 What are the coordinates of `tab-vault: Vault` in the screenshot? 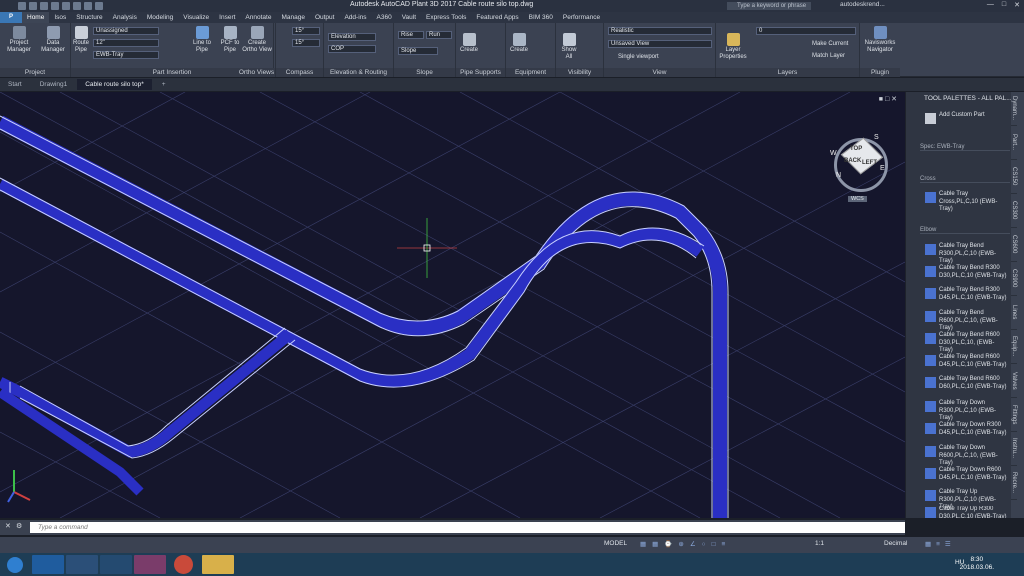 It's located at (409, 17).